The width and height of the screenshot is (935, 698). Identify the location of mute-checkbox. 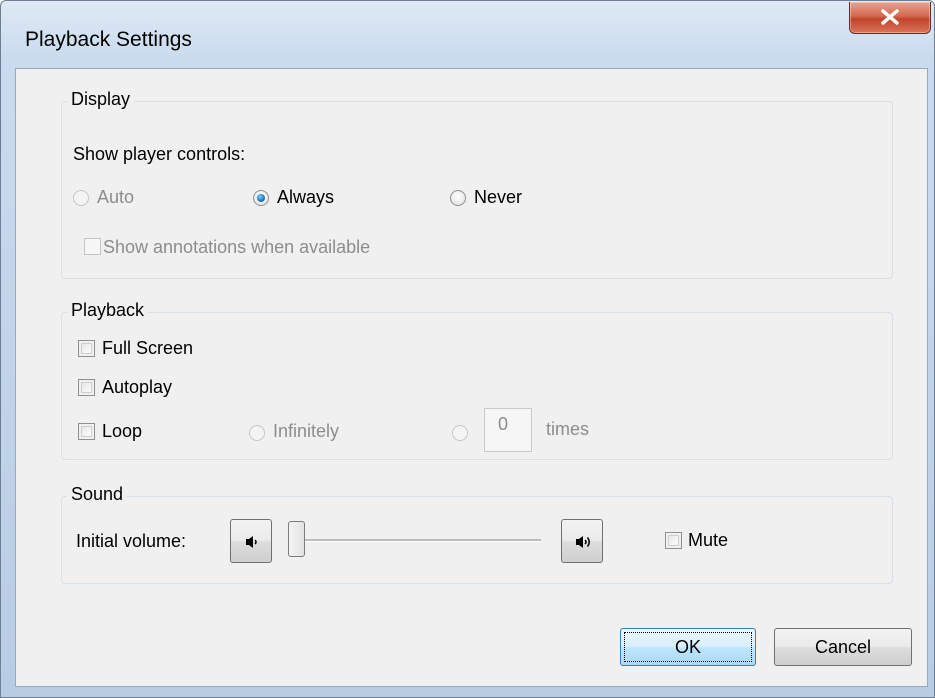
(673, 540).